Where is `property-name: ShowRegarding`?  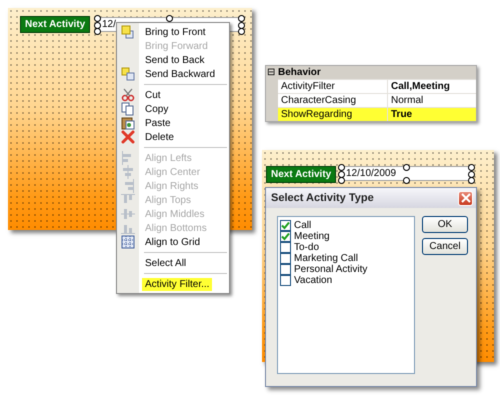 property-name: ShowRegarding is located at coordinates (333, 114).